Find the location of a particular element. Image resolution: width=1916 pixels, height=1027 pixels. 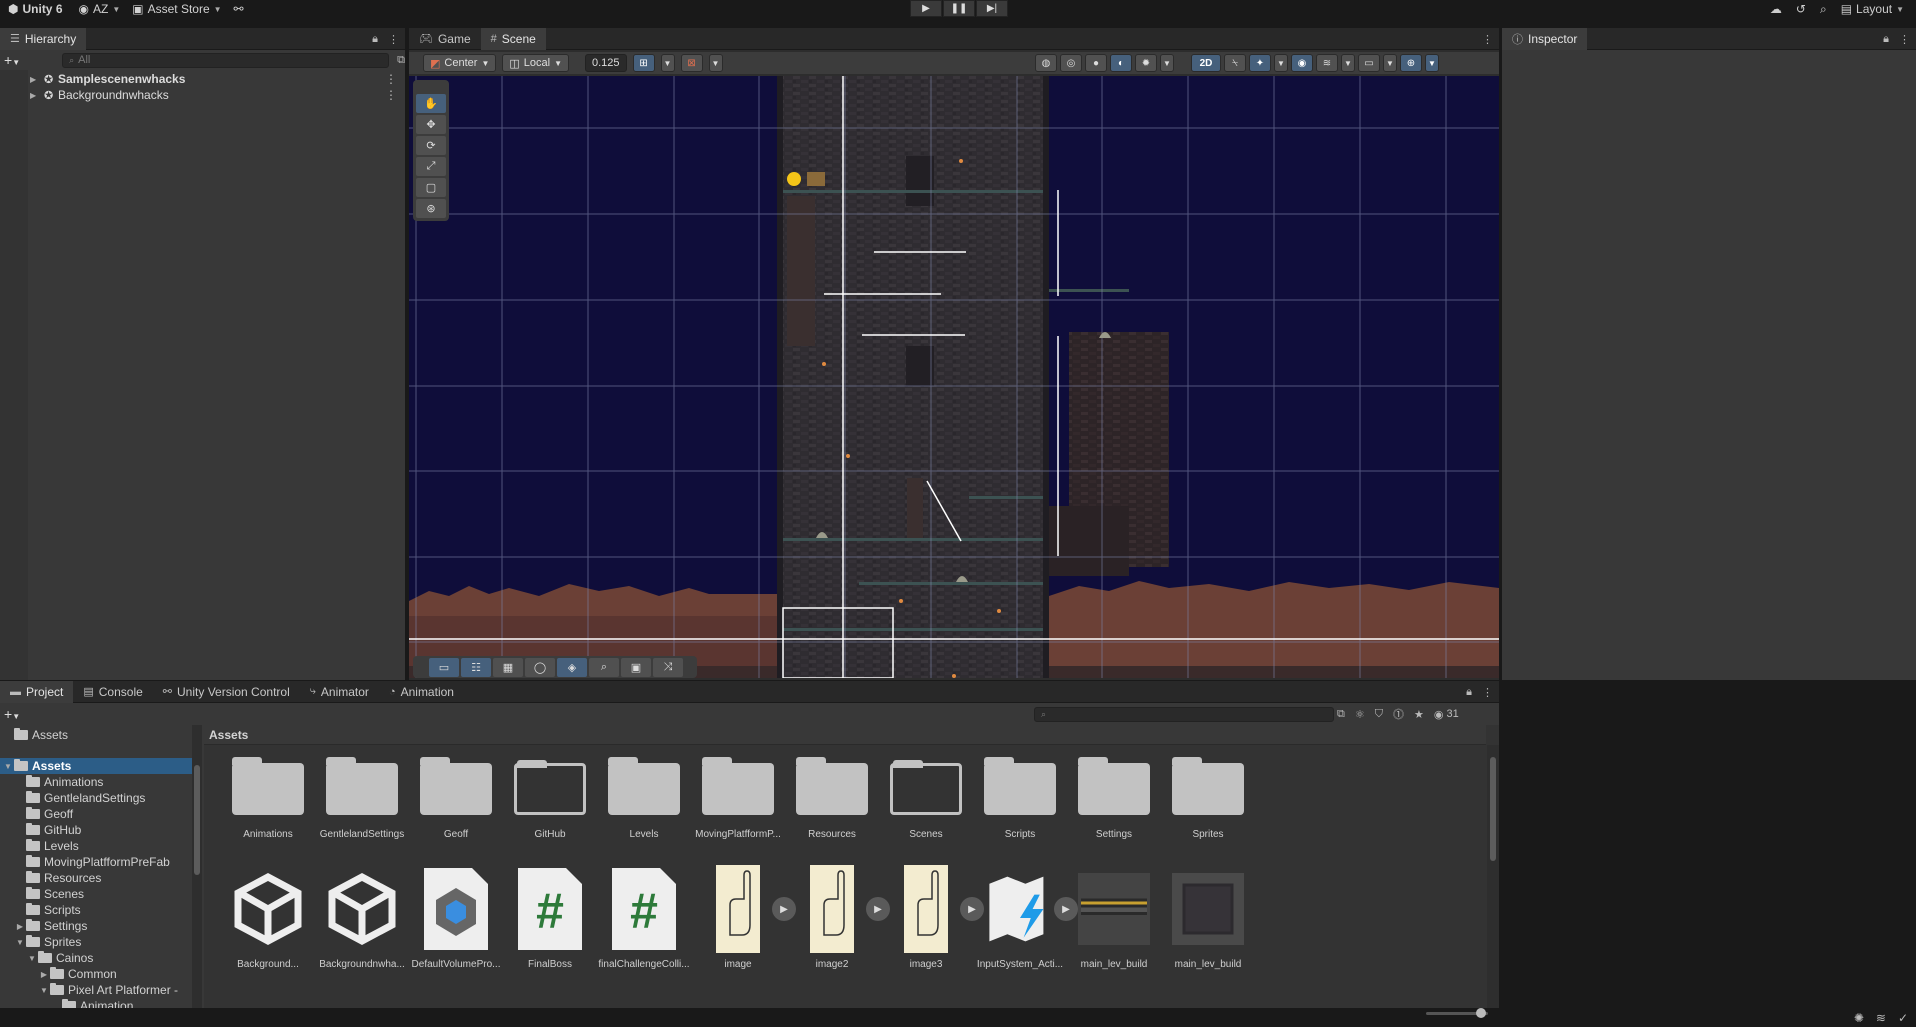

circle-tool-icon: ◯ is located at coordinates (540, 667).